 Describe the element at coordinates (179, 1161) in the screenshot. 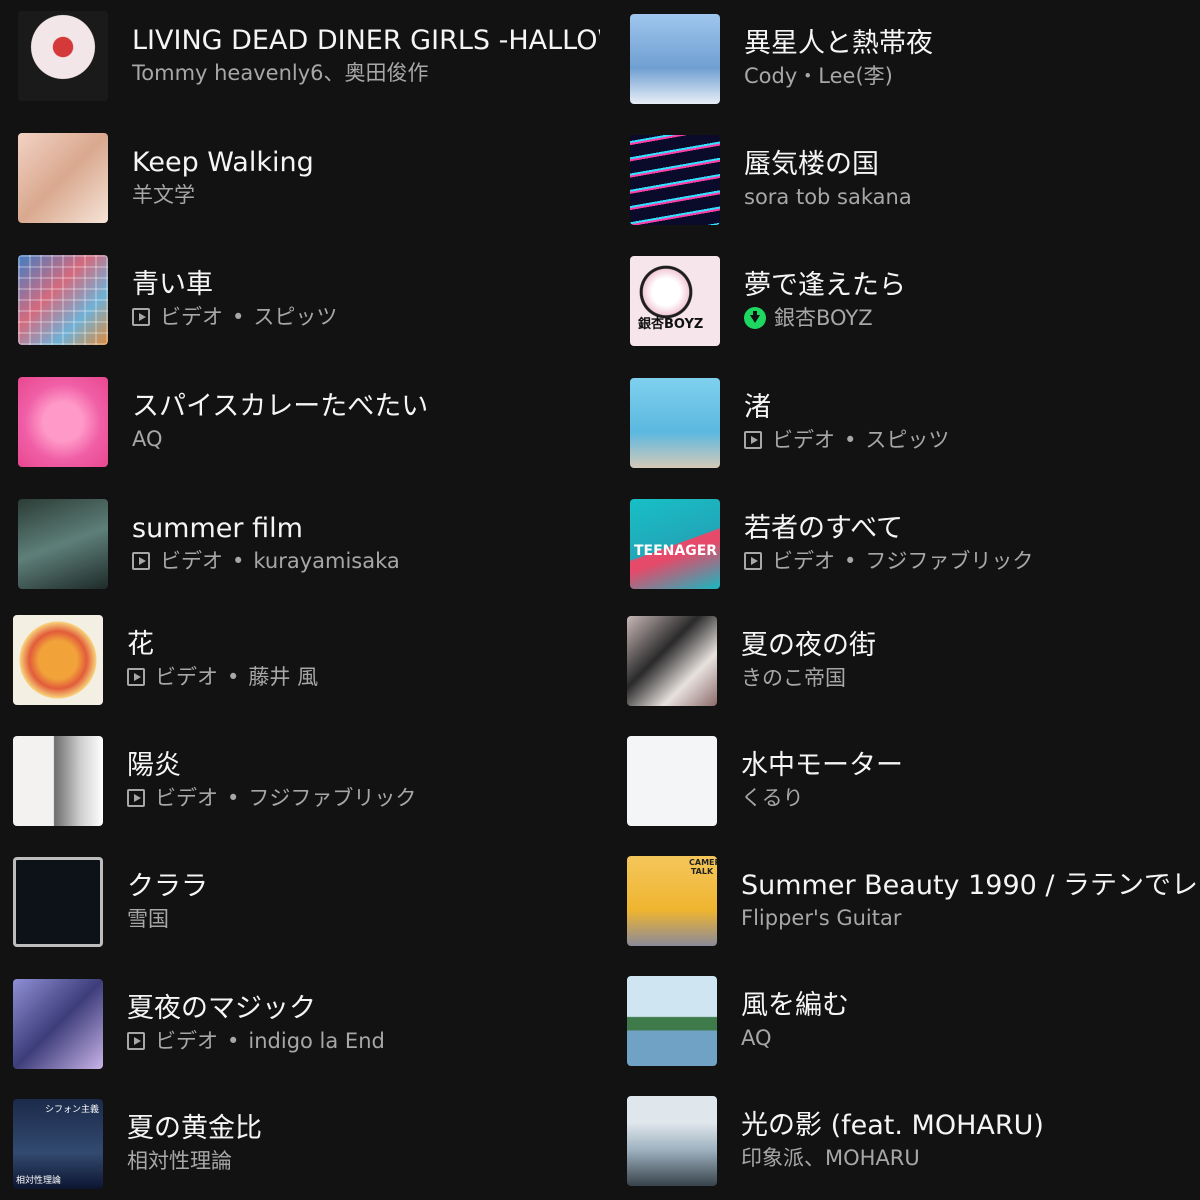

I see `track-artists: 相対性理論` at that location.